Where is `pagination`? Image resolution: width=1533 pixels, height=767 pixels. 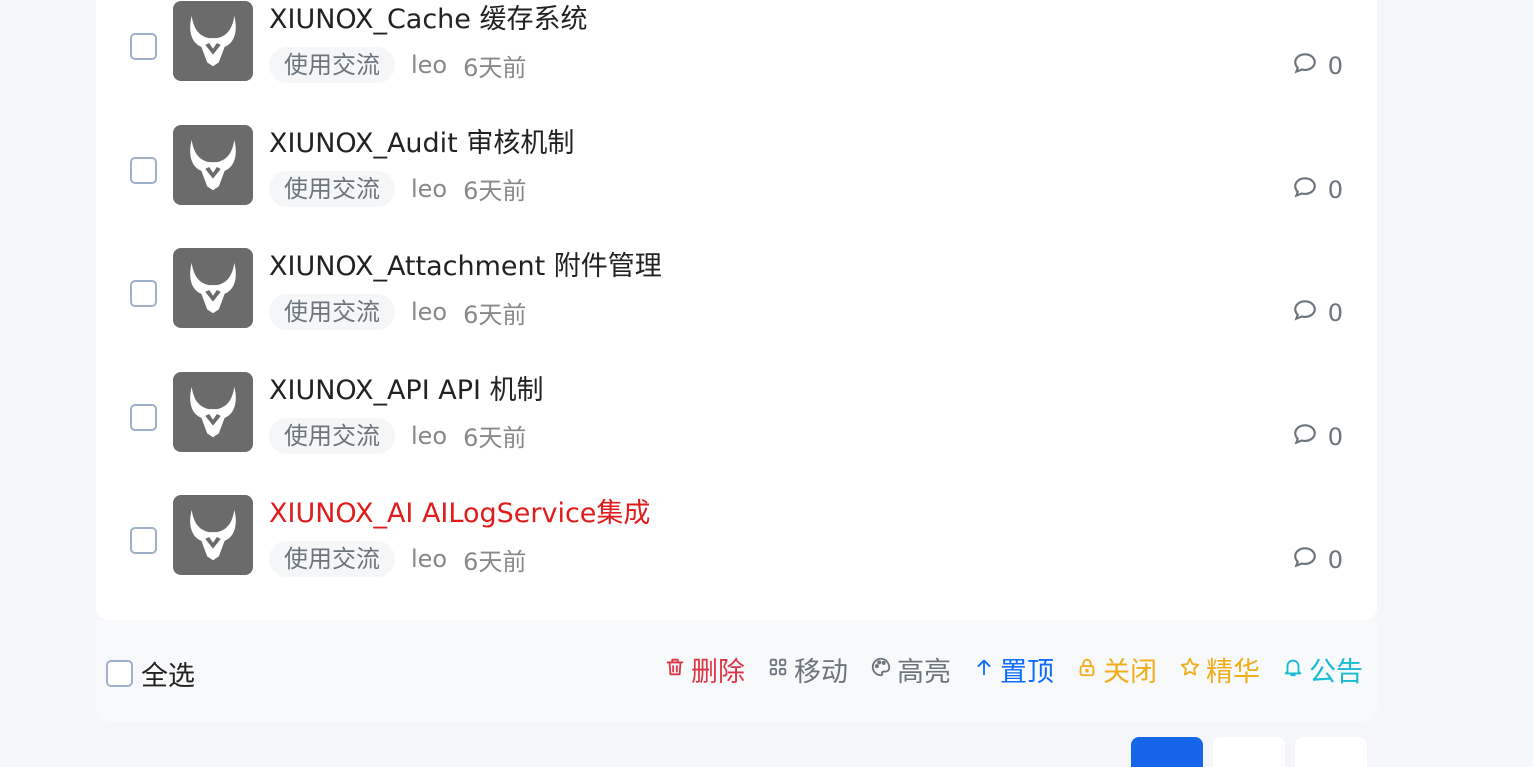
pagination is located at coordinates (1249, 752).